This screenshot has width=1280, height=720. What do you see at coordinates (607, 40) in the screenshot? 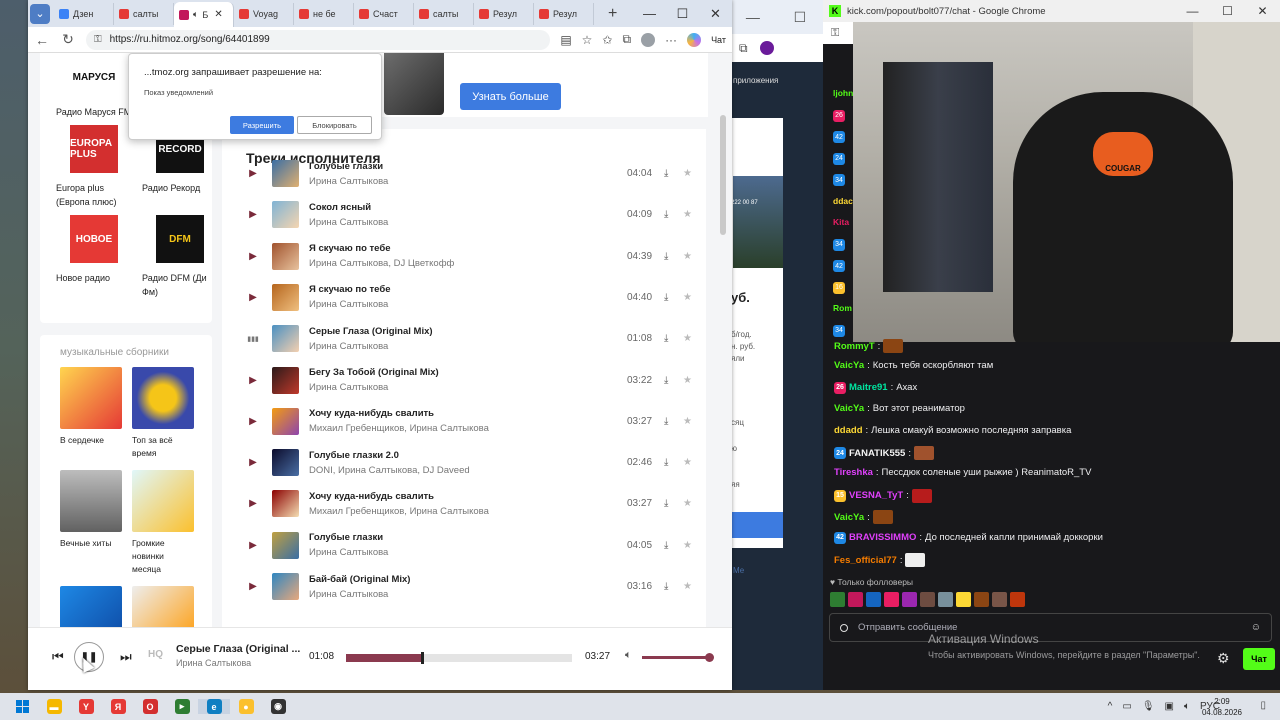
I see `favorites-icon: ✩` at bounding box center [607, 40].